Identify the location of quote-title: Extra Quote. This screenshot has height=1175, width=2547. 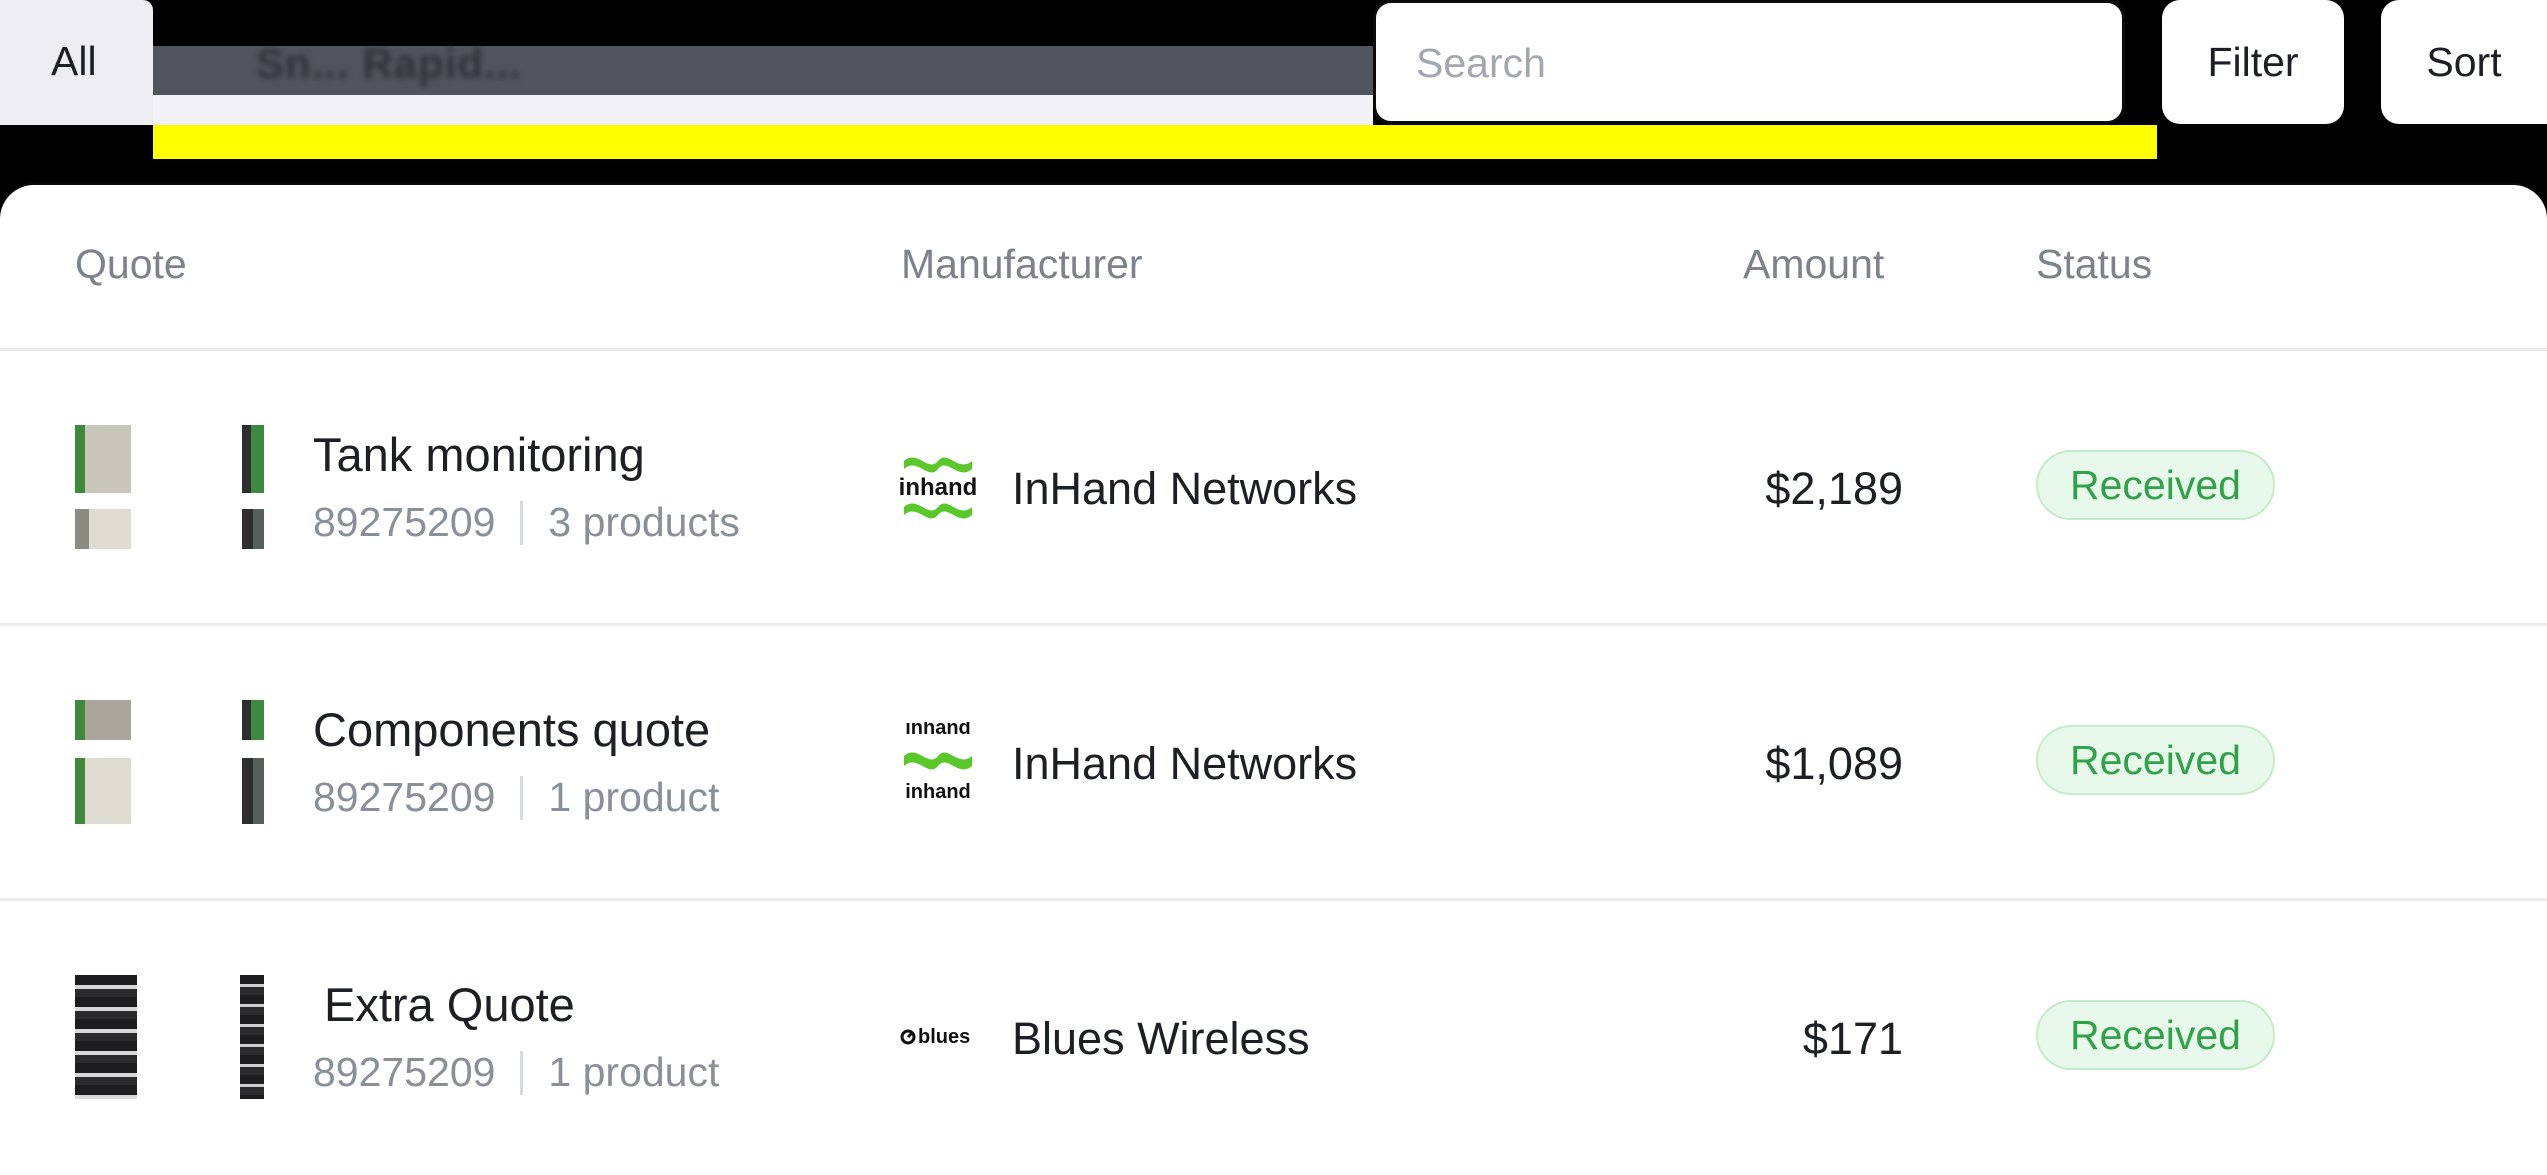
(449, 1004).